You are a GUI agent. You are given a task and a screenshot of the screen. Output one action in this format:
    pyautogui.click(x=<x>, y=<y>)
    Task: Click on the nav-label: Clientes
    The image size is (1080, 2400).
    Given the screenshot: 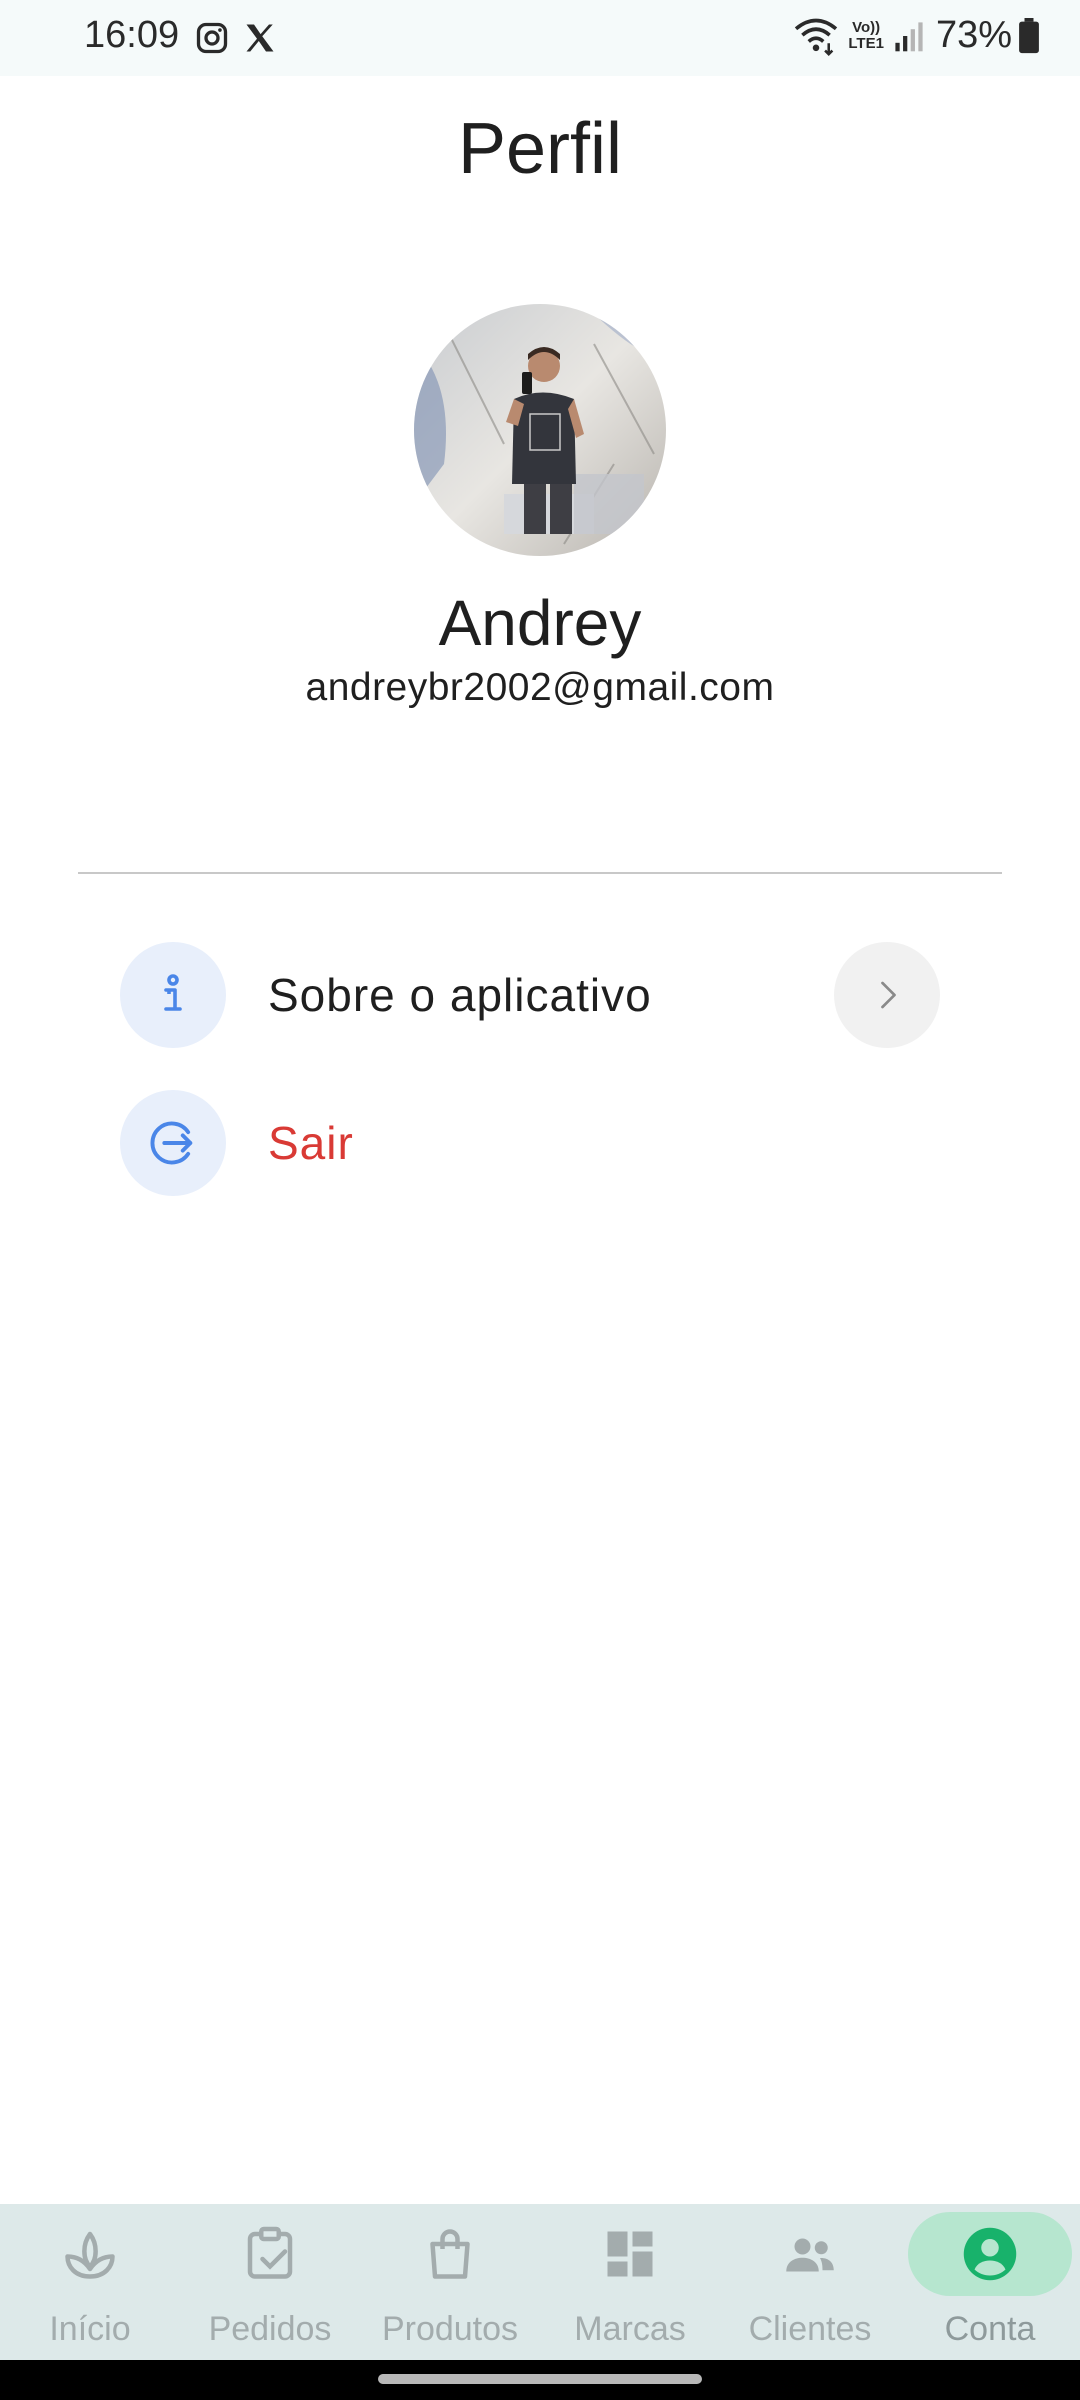 What is the action you would take?
    pyautogui.click(x=810, y=2329)
    